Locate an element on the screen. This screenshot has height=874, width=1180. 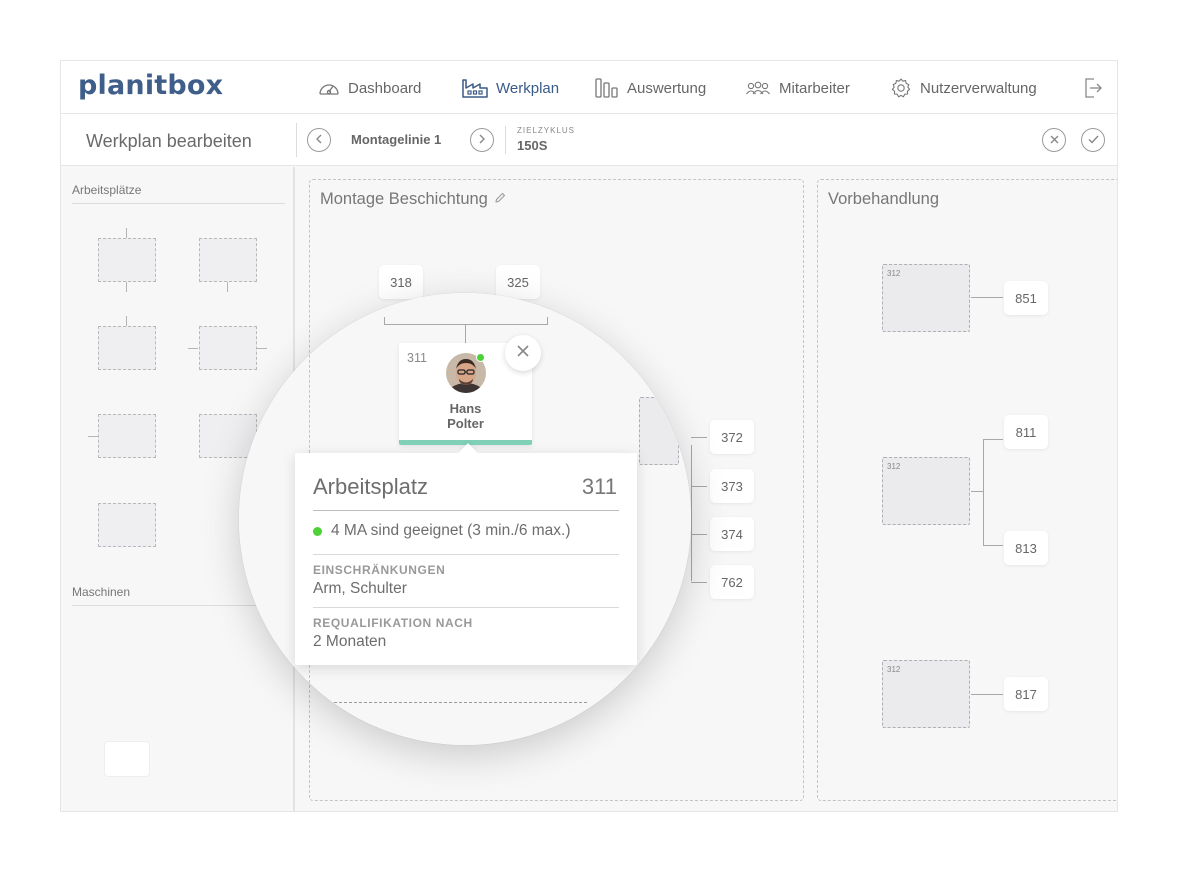
machines-heading: Maschinen is located at coordinates (101, 592).